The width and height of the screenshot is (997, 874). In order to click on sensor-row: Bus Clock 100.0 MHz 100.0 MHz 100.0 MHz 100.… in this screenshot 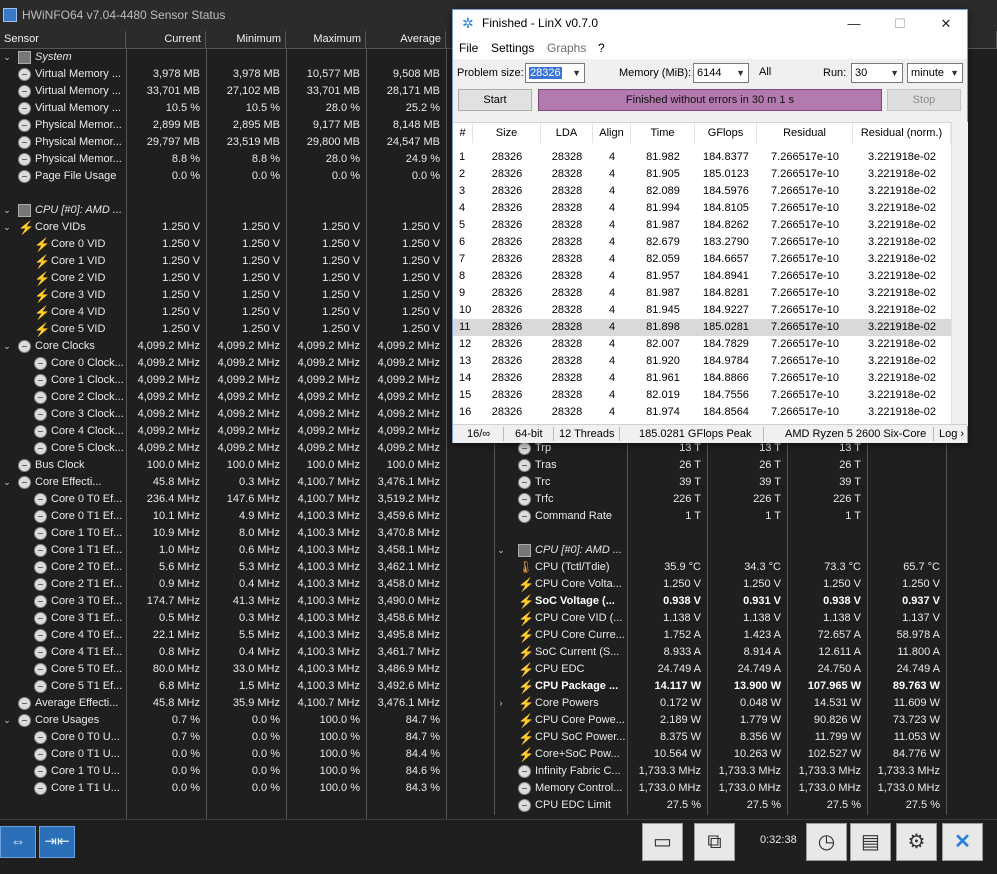, I will do `click(223, 465)`.